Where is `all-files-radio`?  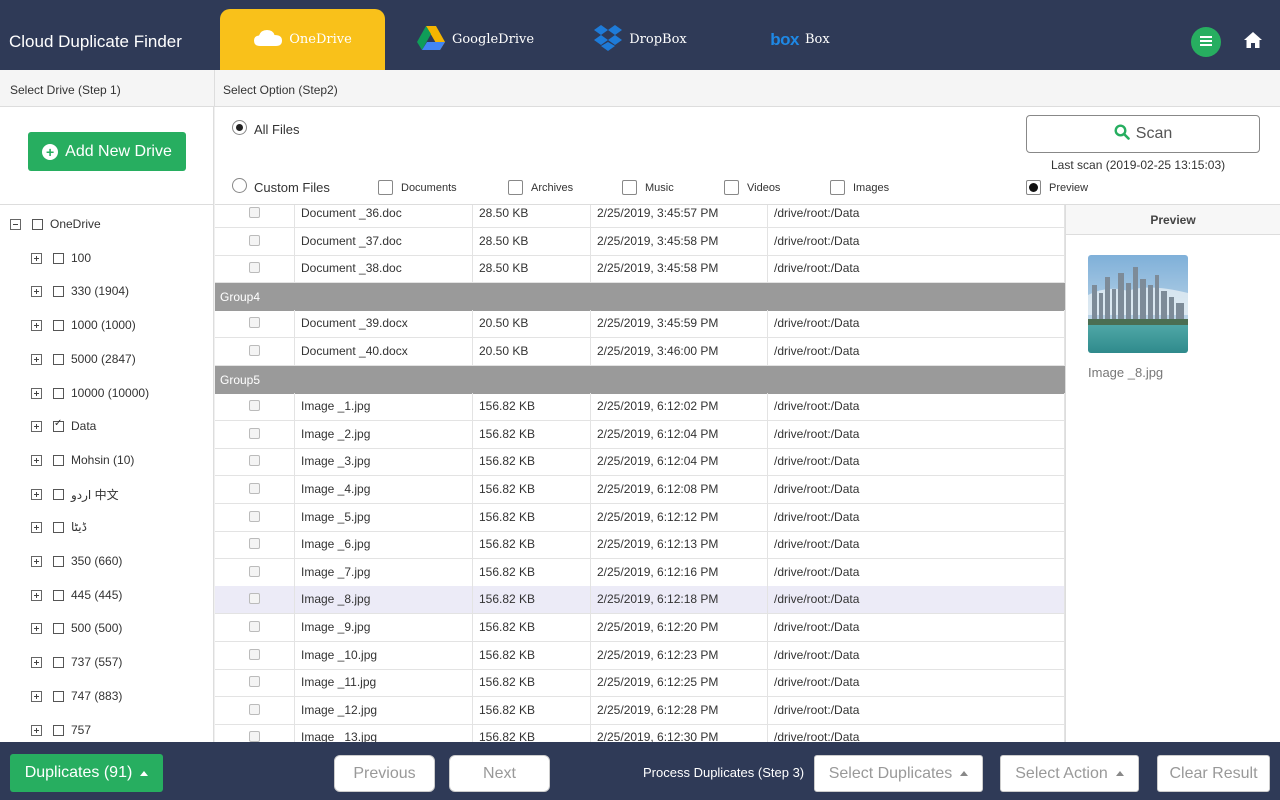 all-files-radio is located at coordinates (239, 127).